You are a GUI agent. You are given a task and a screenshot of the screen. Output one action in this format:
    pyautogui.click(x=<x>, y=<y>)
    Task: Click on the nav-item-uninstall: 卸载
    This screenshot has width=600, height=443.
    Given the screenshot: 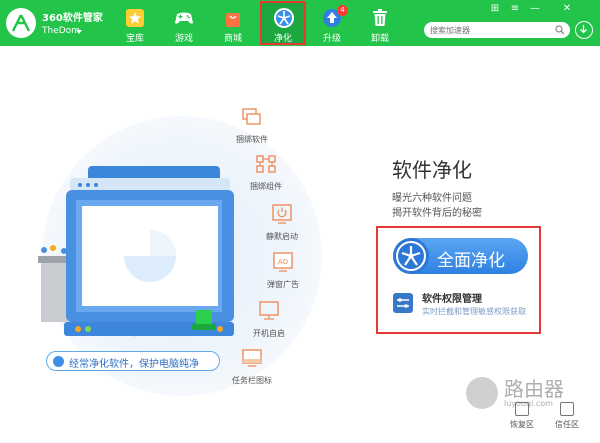 What is the action you would take?
    pyautogui.click(x=380, y=23)
    